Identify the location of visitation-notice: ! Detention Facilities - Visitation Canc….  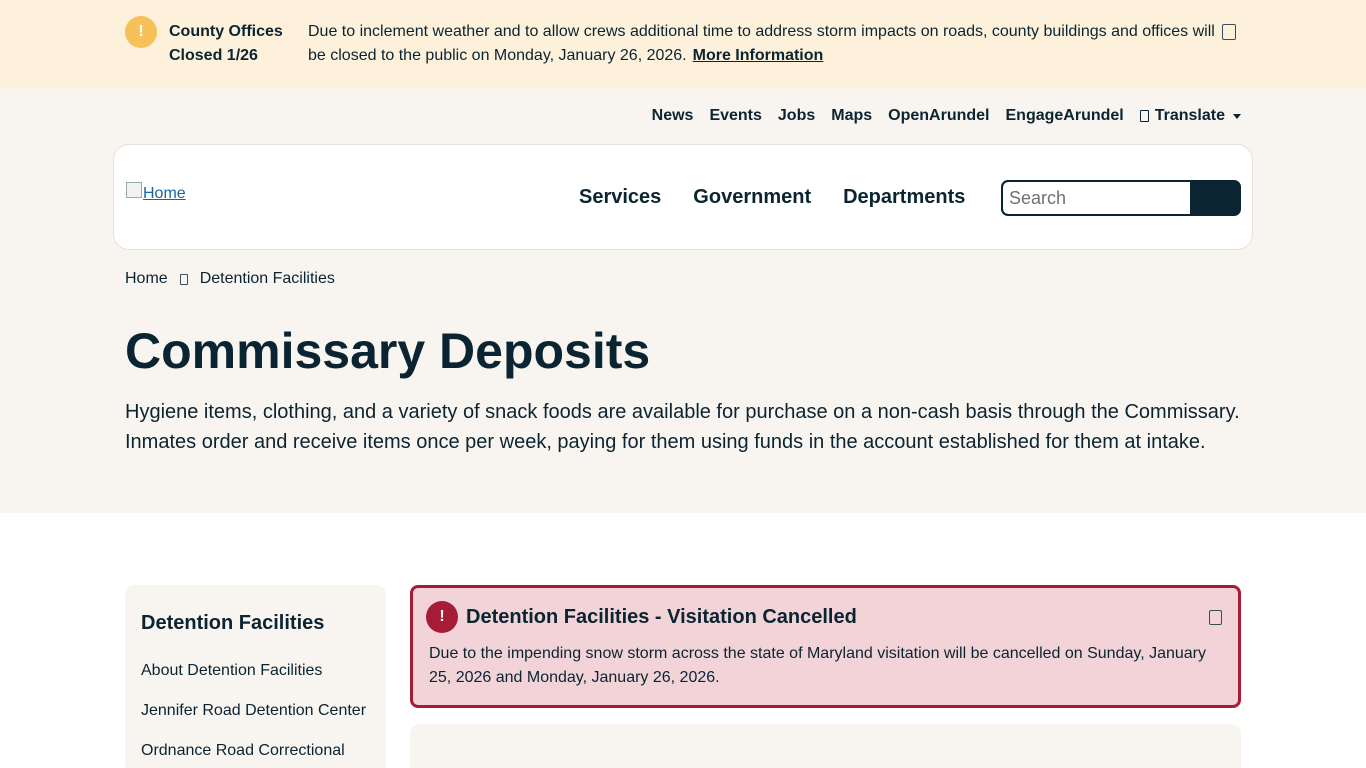
(825, 646).